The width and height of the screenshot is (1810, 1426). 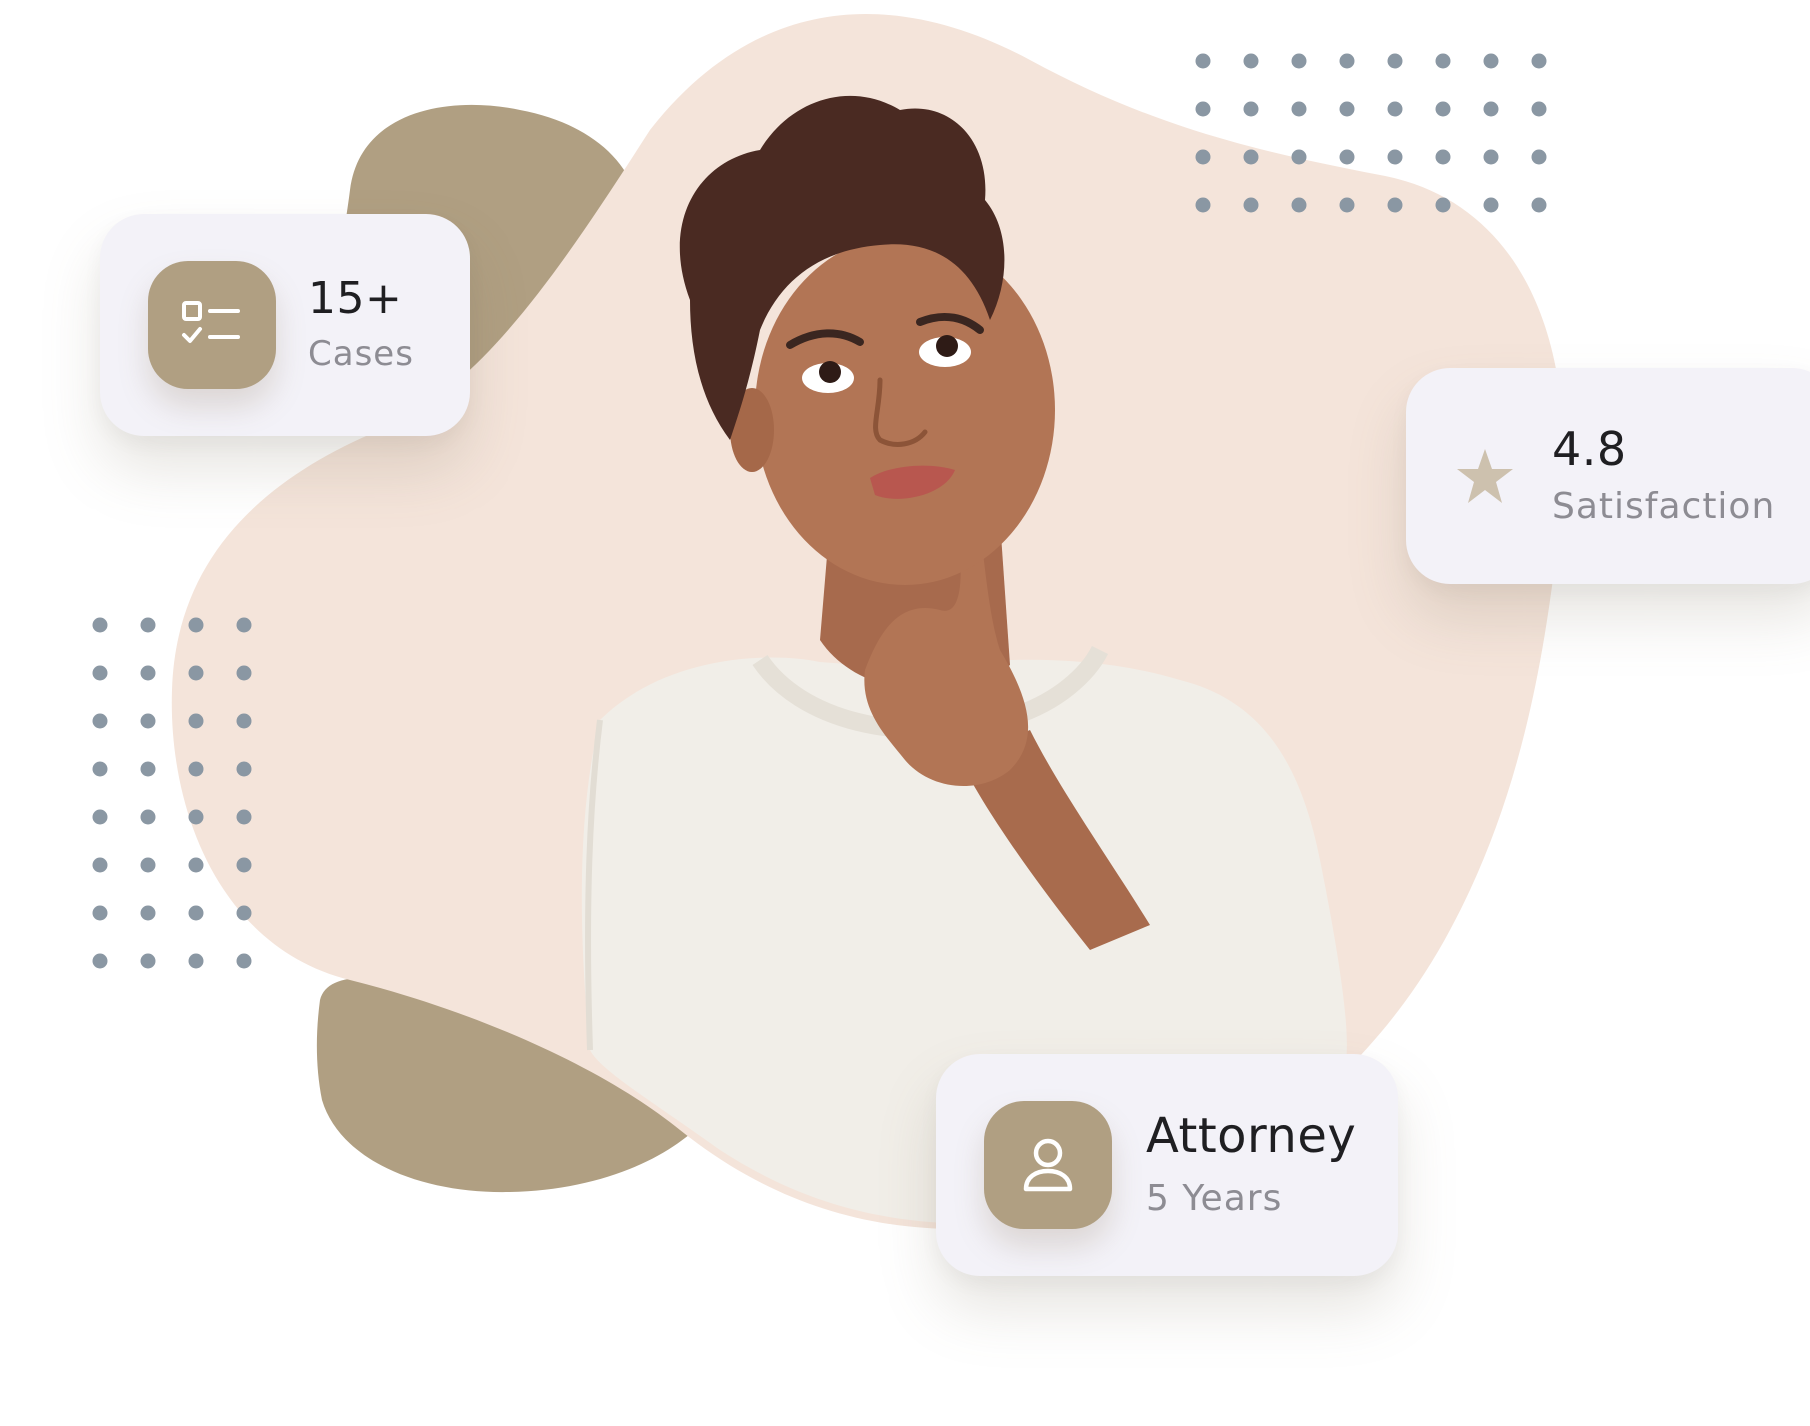 I want to click on attorney-stat-card: Attorney 5 Years, so click(x=1167, y=1165).